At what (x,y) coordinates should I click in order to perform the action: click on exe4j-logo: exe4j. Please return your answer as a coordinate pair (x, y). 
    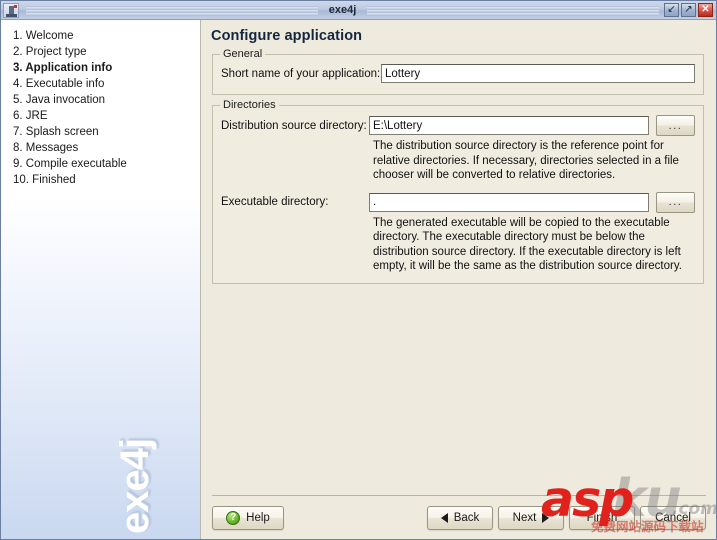
    Looking at the image, I should click on (135, 486).